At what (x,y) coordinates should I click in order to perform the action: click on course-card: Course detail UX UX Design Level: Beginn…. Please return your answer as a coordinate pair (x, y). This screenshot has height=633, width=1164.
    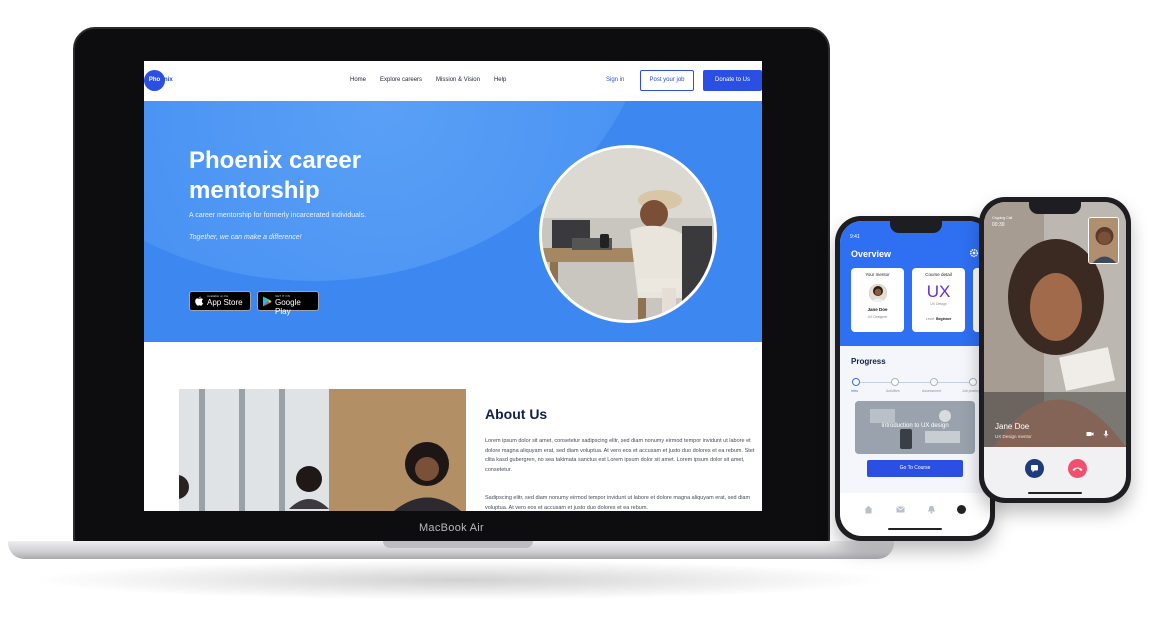
    Looking at the image, I should click on (938, 300).